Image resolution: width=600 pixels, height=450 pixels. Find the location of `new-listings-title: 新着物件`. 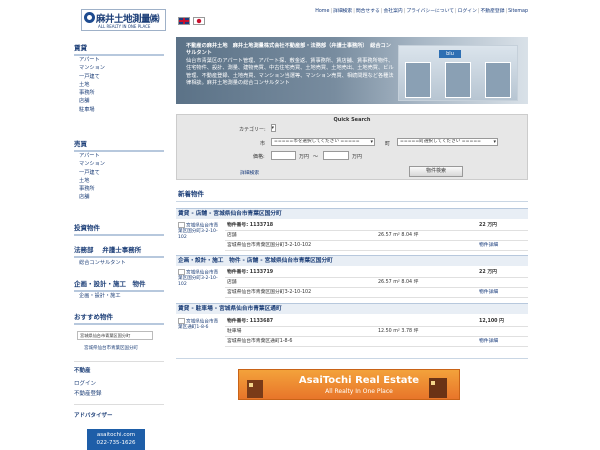

new-listings-title: 新着物件 is located at coordinates (352, 195).